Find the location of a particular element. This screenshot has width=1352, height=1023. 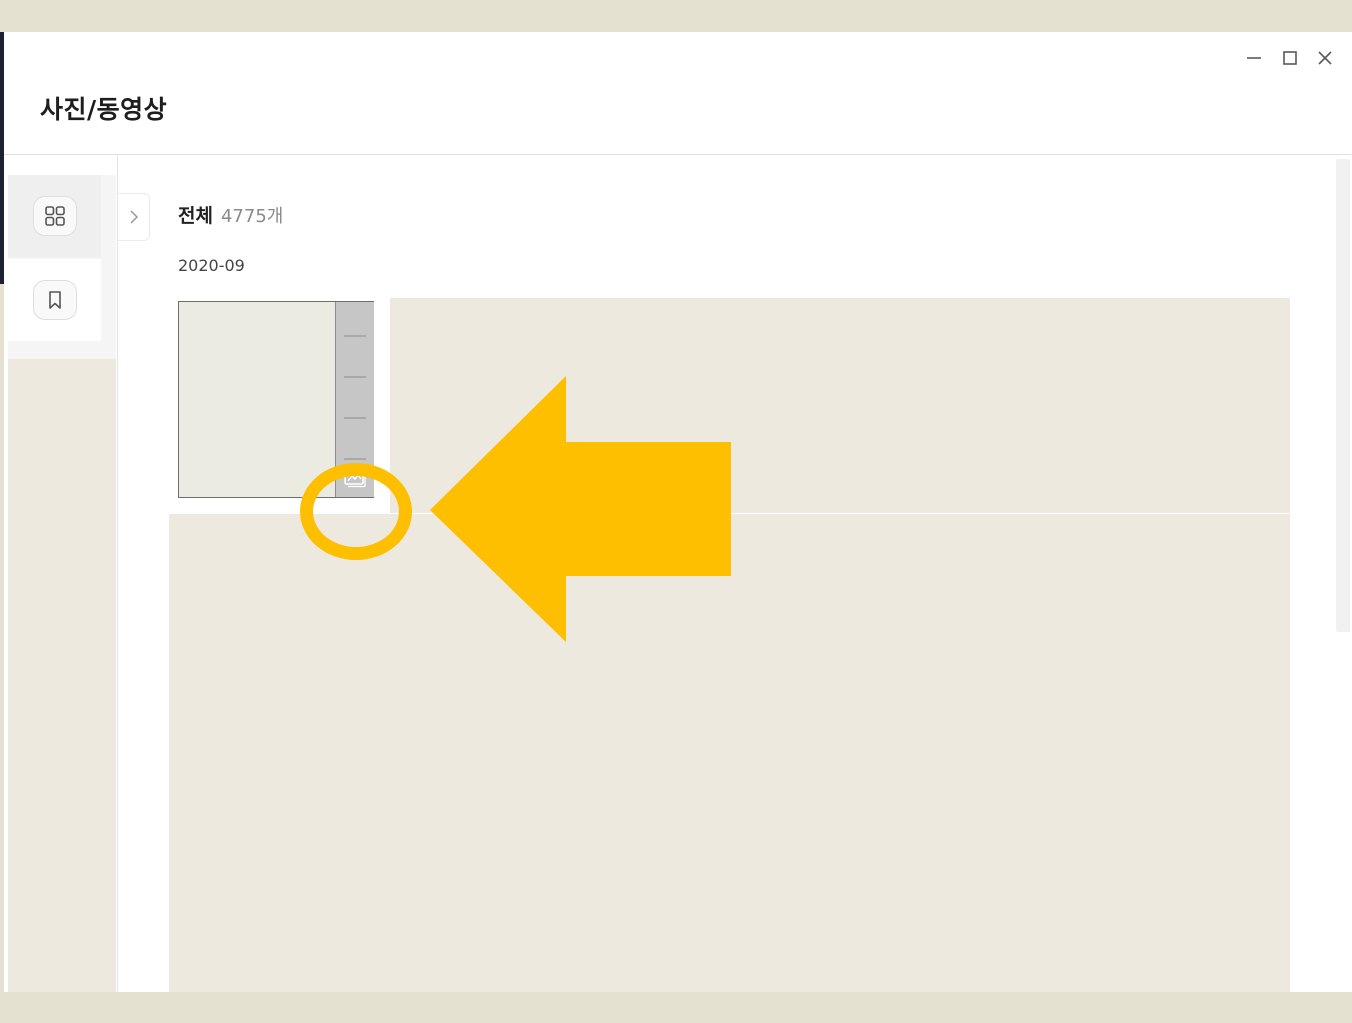

sidebar is located at coordinates (61, 573).